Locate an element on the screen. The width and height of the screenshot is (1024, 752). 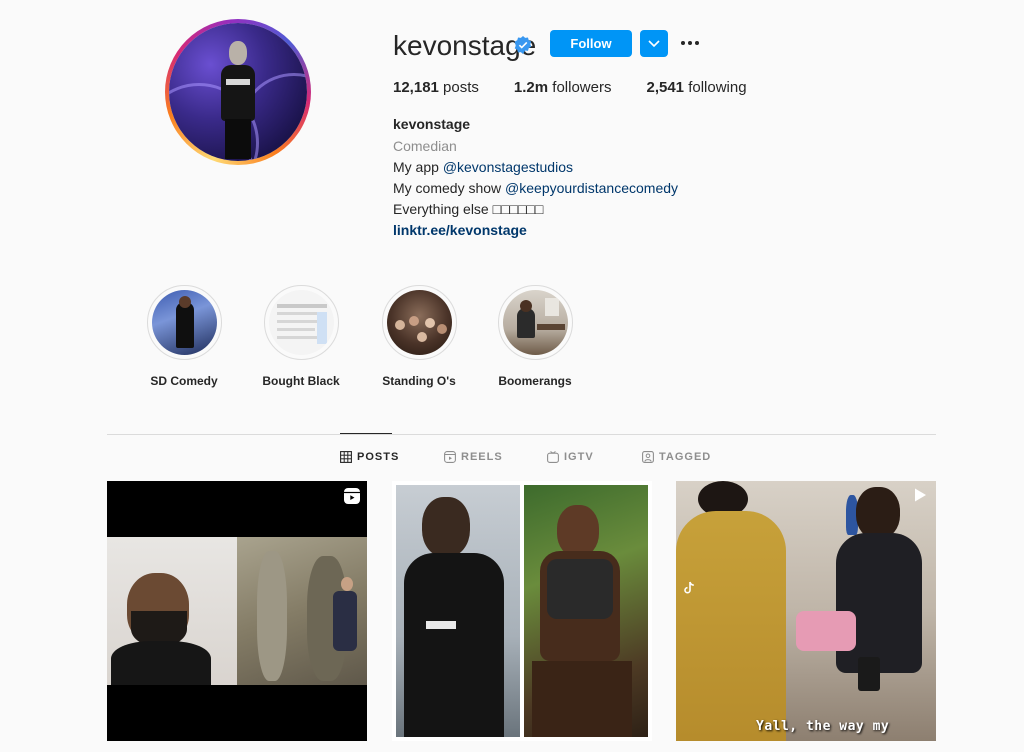
tab-posts: POSTS is located at coordinates (369, 457).